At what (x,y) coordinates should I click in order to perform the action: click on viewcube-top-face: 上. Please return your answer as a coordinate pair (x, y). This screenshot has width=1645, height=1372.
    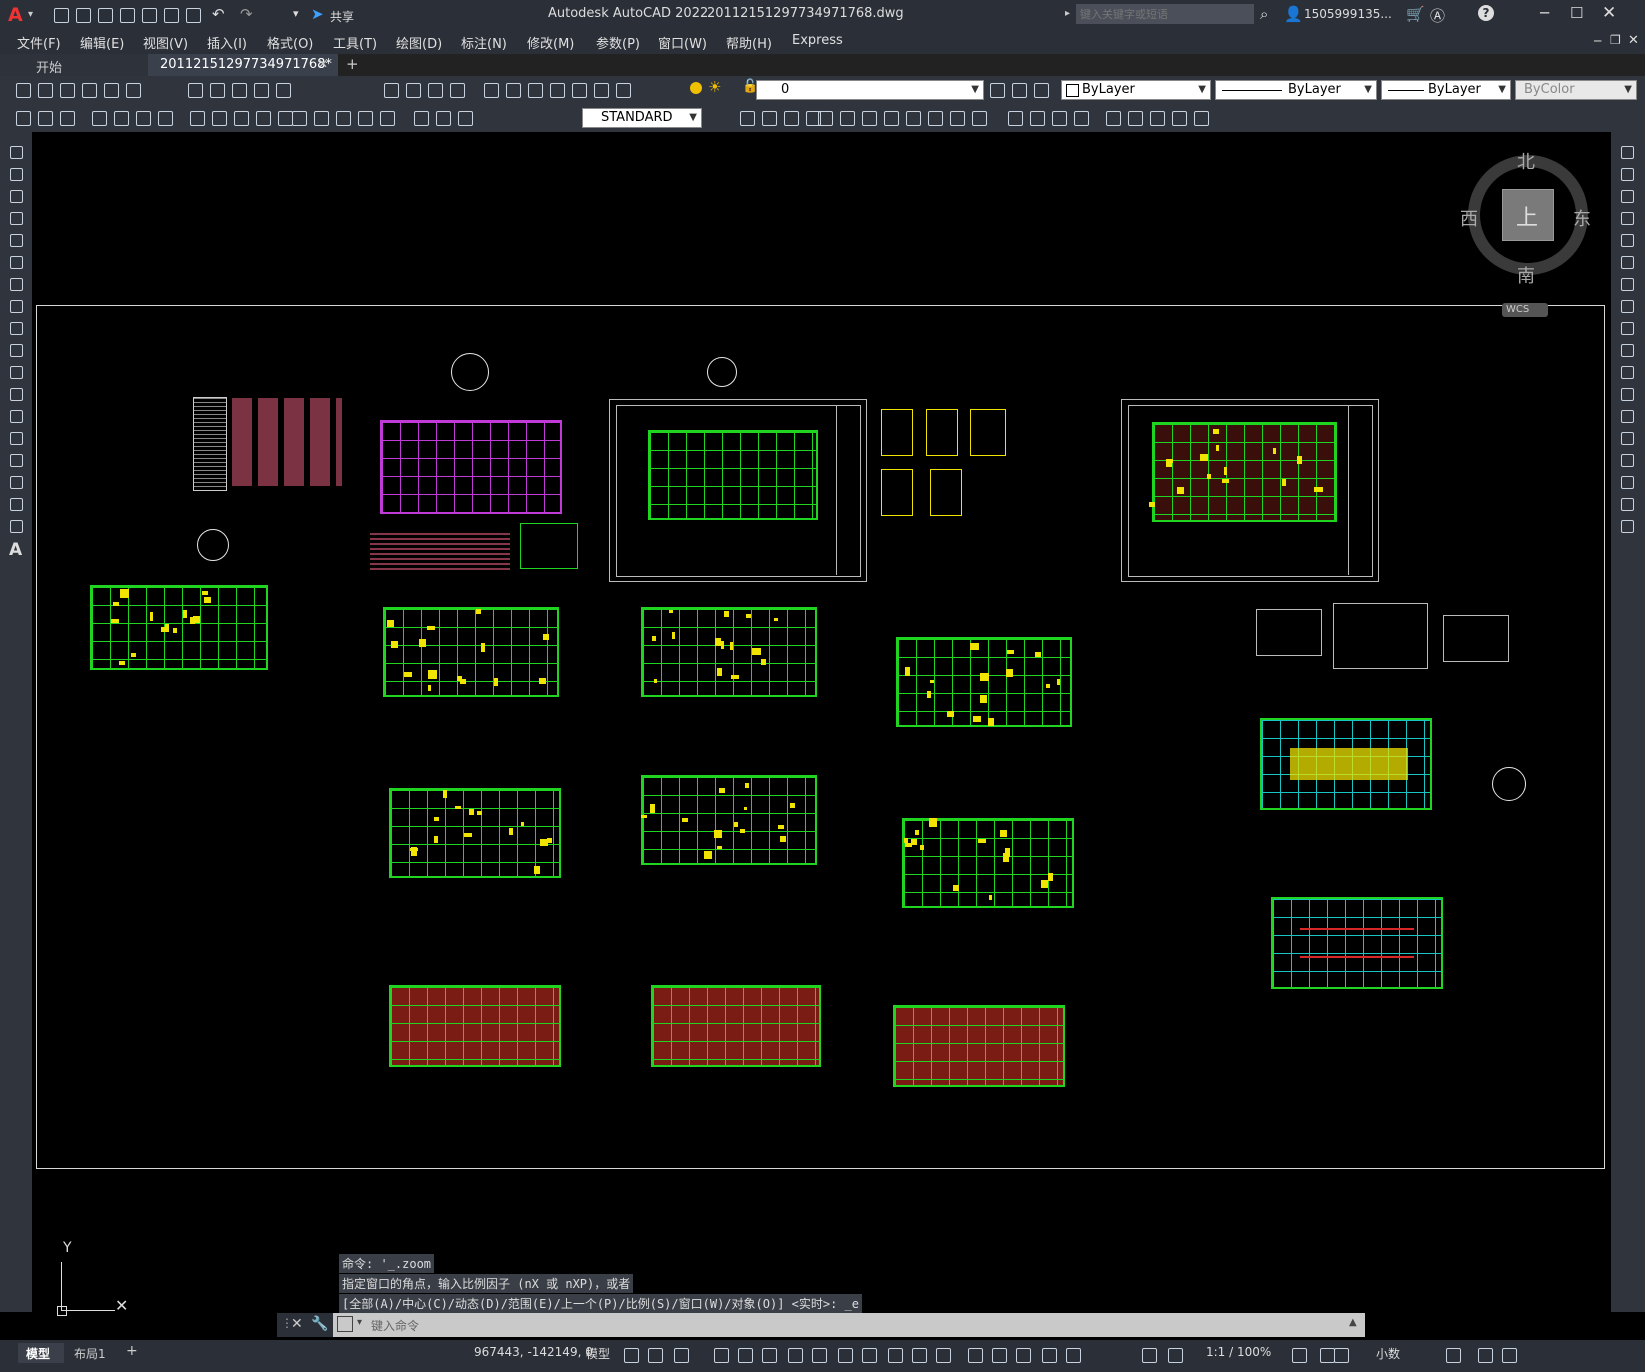
    Looking at the image, I should click on (1528, 215).